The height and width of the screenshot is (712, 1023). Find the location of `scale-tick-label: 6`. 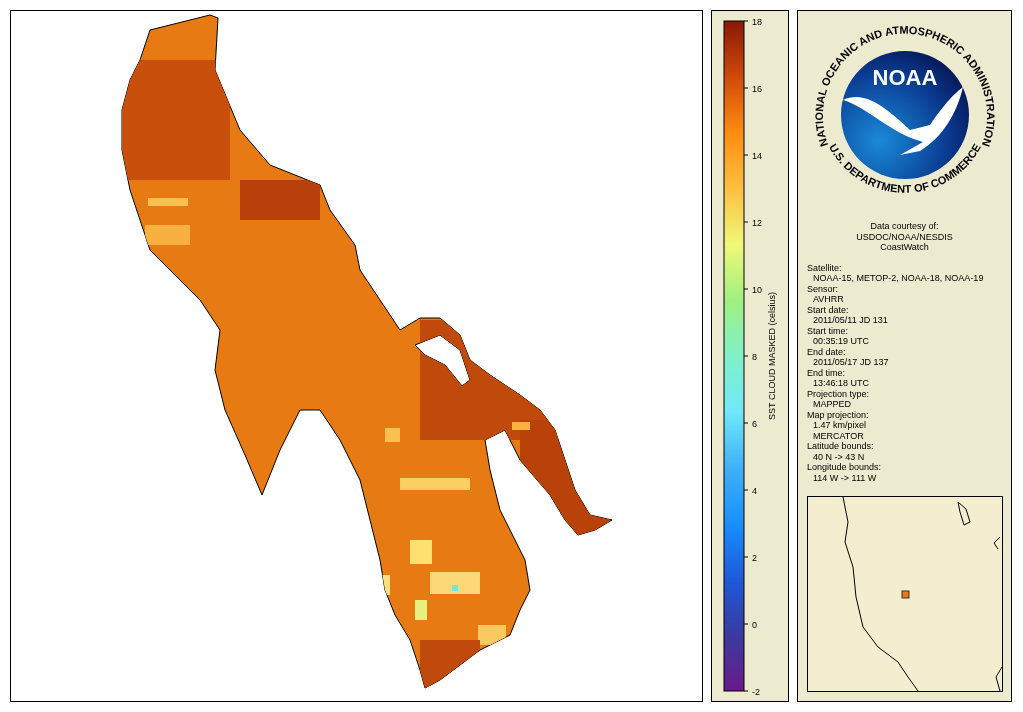

scale-tick-label: 6 is located at coordinates (754, 423).